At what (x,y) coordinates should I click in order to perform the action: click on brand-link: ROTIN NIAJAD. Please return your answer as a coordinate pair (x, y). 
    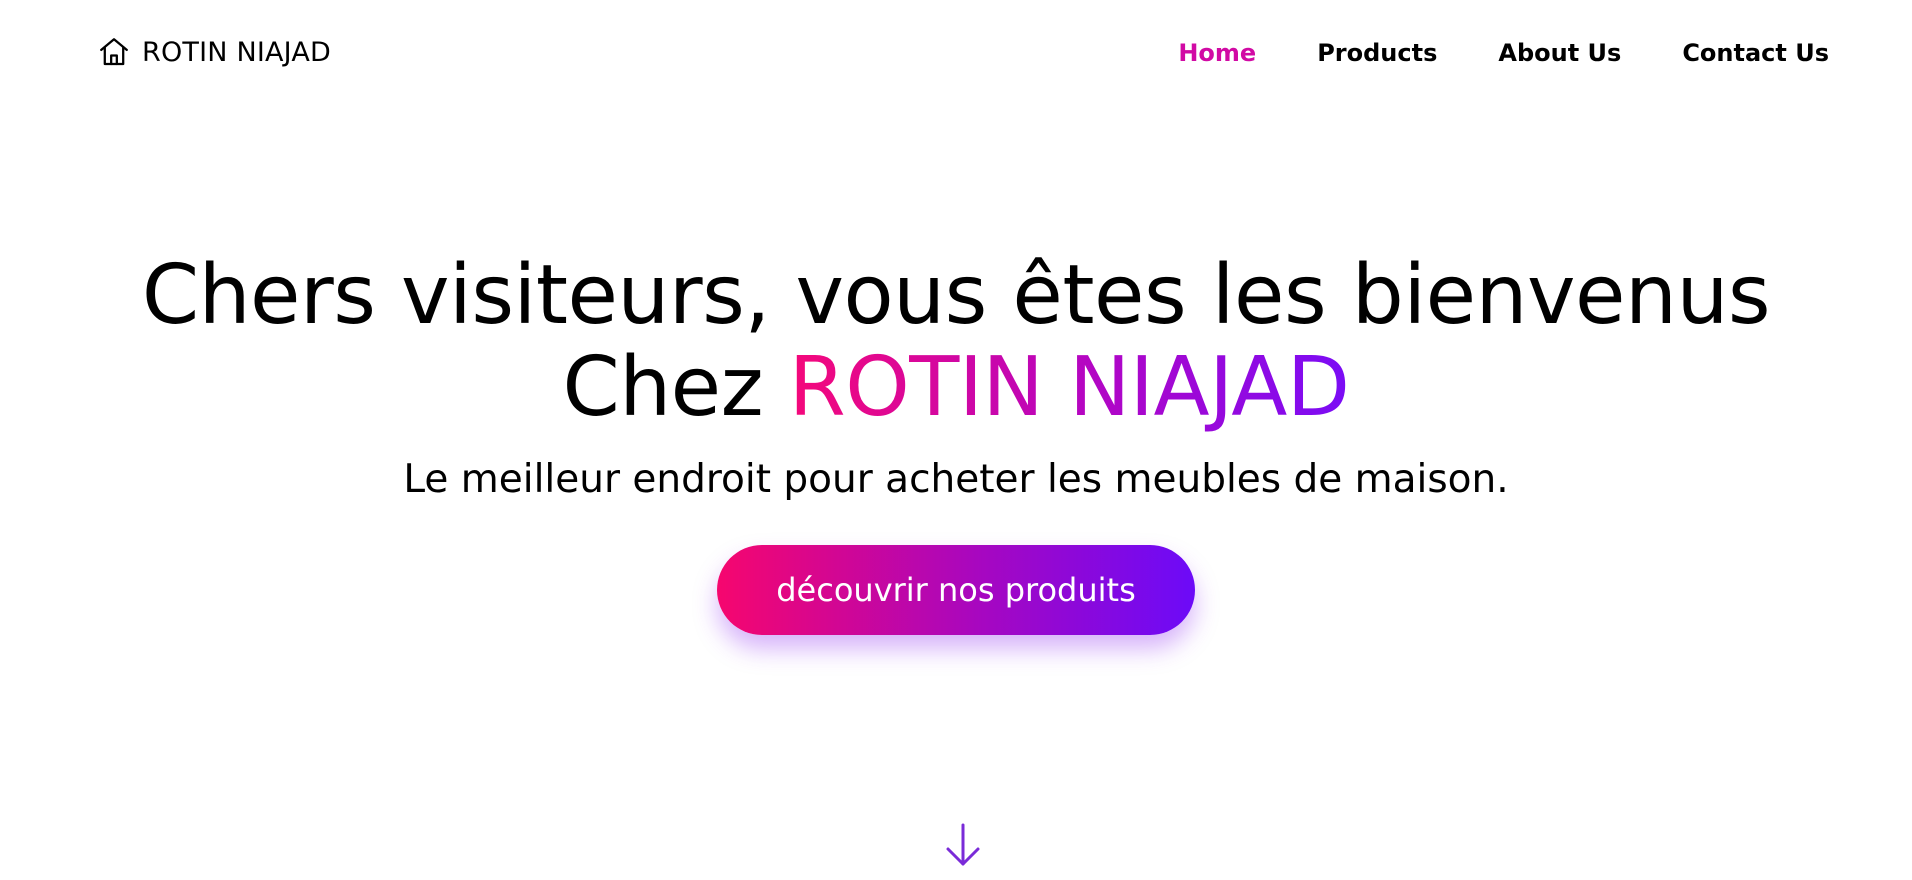
    Looking at the image, I should click on (214, 52).